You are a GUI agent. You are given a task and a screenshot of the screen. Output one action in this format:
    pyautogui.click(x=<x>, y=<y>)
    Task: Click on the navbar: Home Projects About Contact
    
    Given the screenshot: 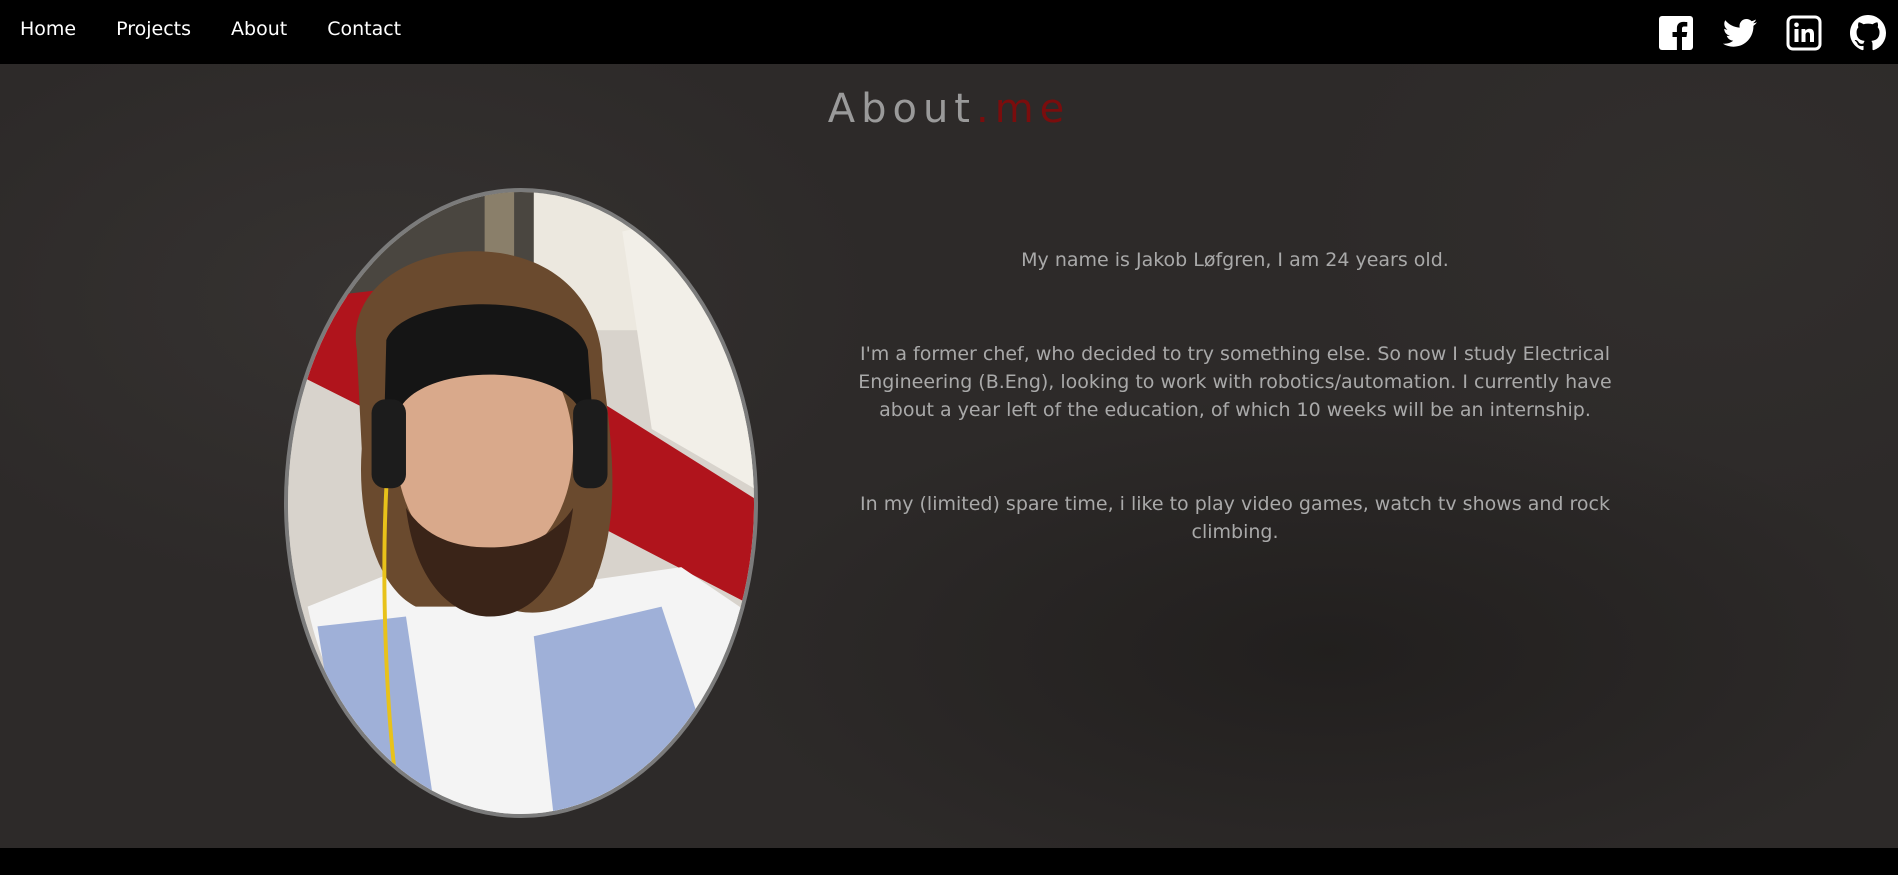 What is the action you would take?
    pyautogui.click(x=949, y=32)
    